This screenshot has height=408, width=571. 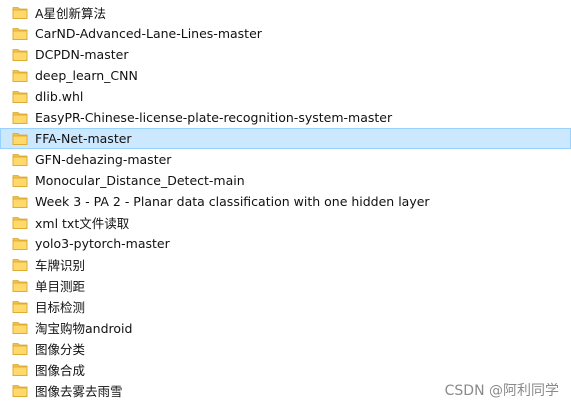 I want to click on folder-name: CarND-Advanced-Lane-Lines-master, so click(x=148, y=33).